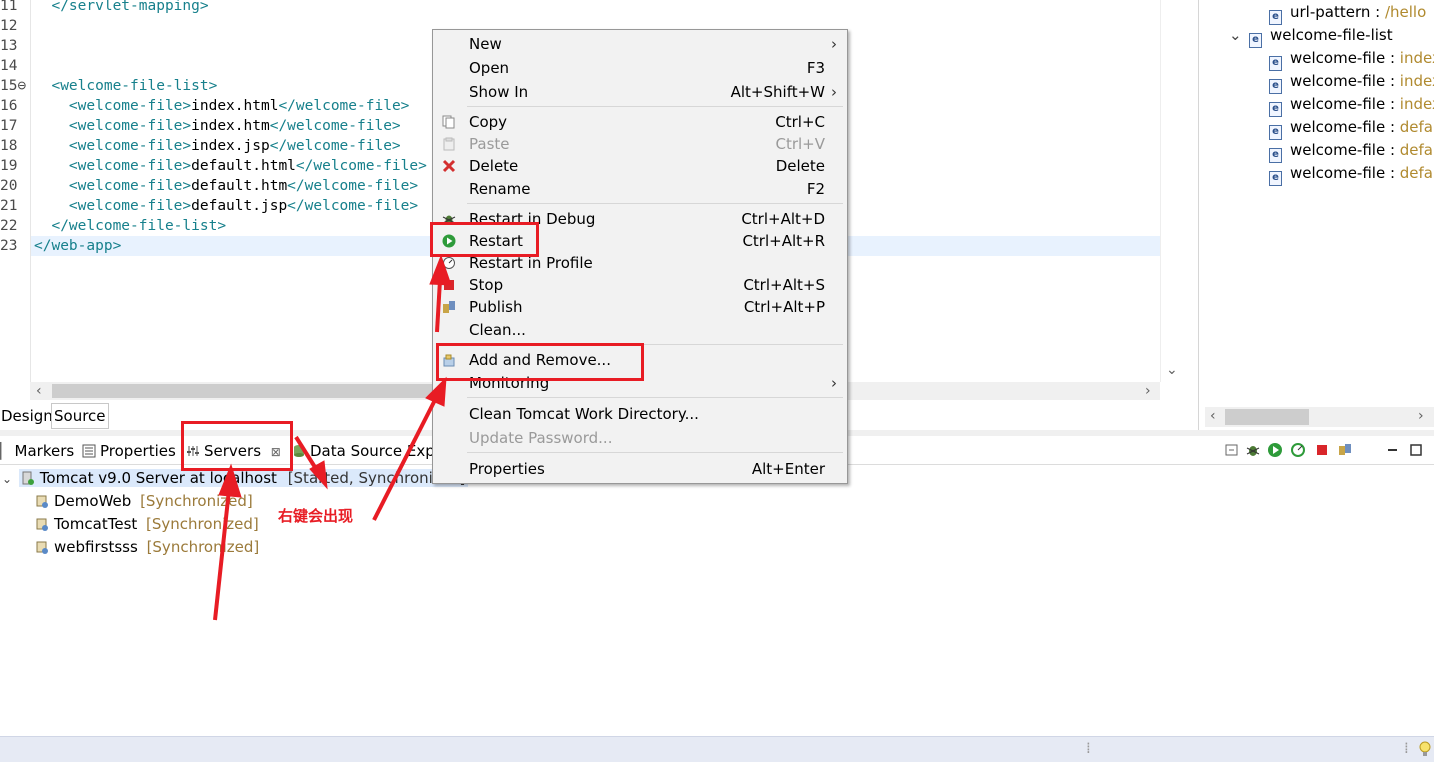  Describe the element at coordinates (9, 206) in the screenshot. I see `line-number: 21` at that location.